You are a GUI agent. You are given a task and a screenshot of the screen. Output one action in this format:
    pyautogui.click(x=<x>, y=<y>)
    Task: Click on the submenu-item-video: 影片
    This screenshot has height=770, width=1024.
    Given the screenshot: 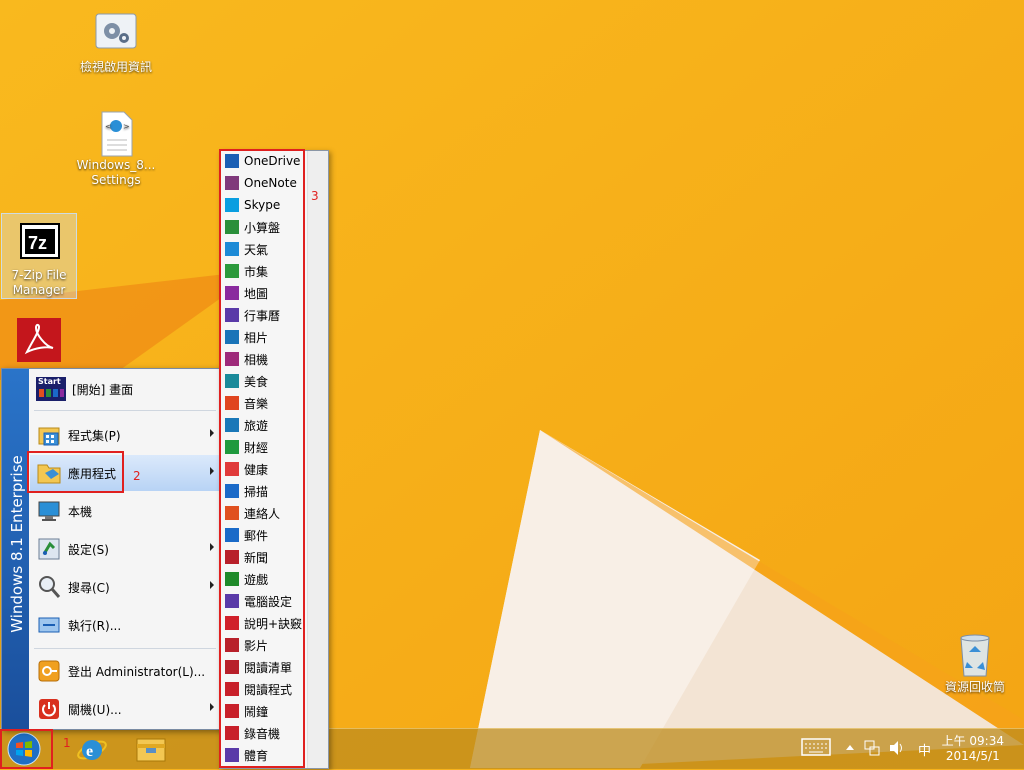 What is the action you would take?
    pyautogui.click(x=264, y=645)
    